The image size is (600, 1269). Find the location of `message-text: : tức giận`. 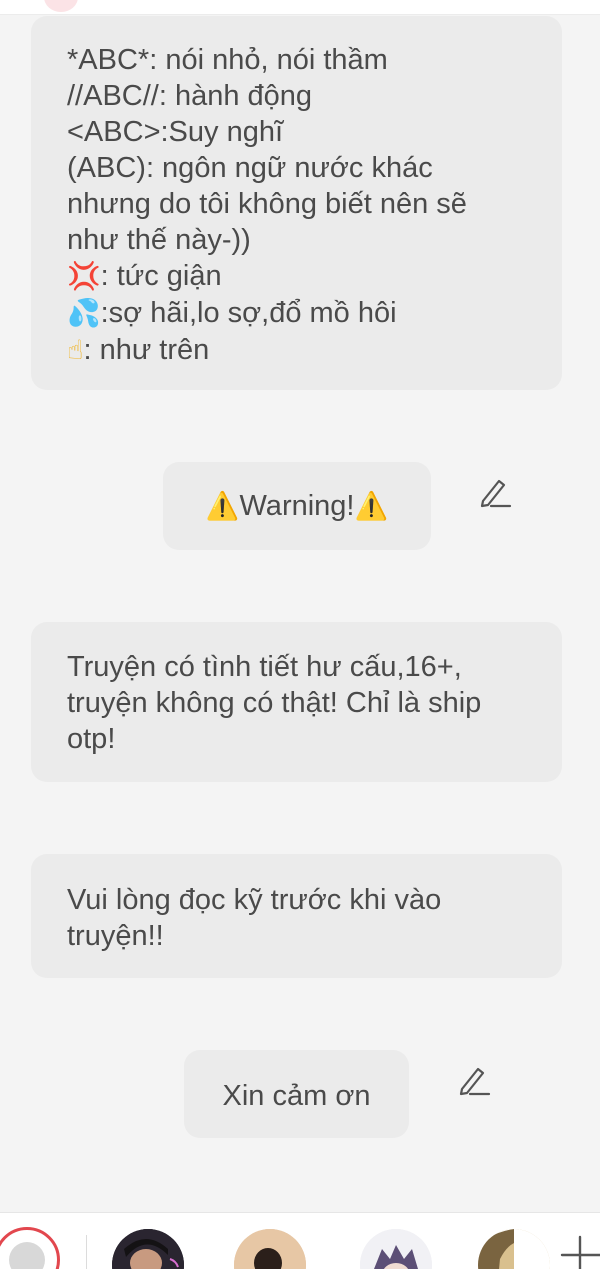

message-text: : tức giận is located at coordinates (161, 276).